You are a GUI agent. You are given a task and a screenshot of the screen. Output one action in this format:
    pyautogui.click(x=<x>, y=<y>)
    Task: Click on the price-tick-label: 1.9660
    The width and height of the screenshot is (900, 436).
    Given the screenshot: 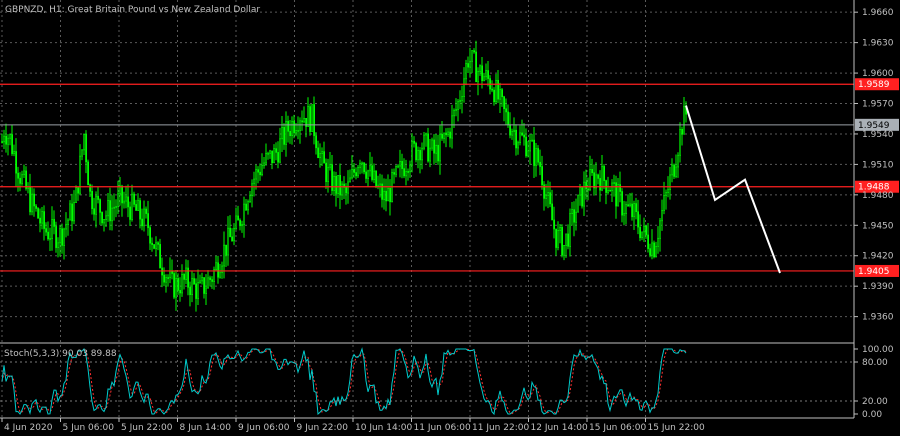 What is the action you would take?
    pyautogui.click(x=878, y=13)
    